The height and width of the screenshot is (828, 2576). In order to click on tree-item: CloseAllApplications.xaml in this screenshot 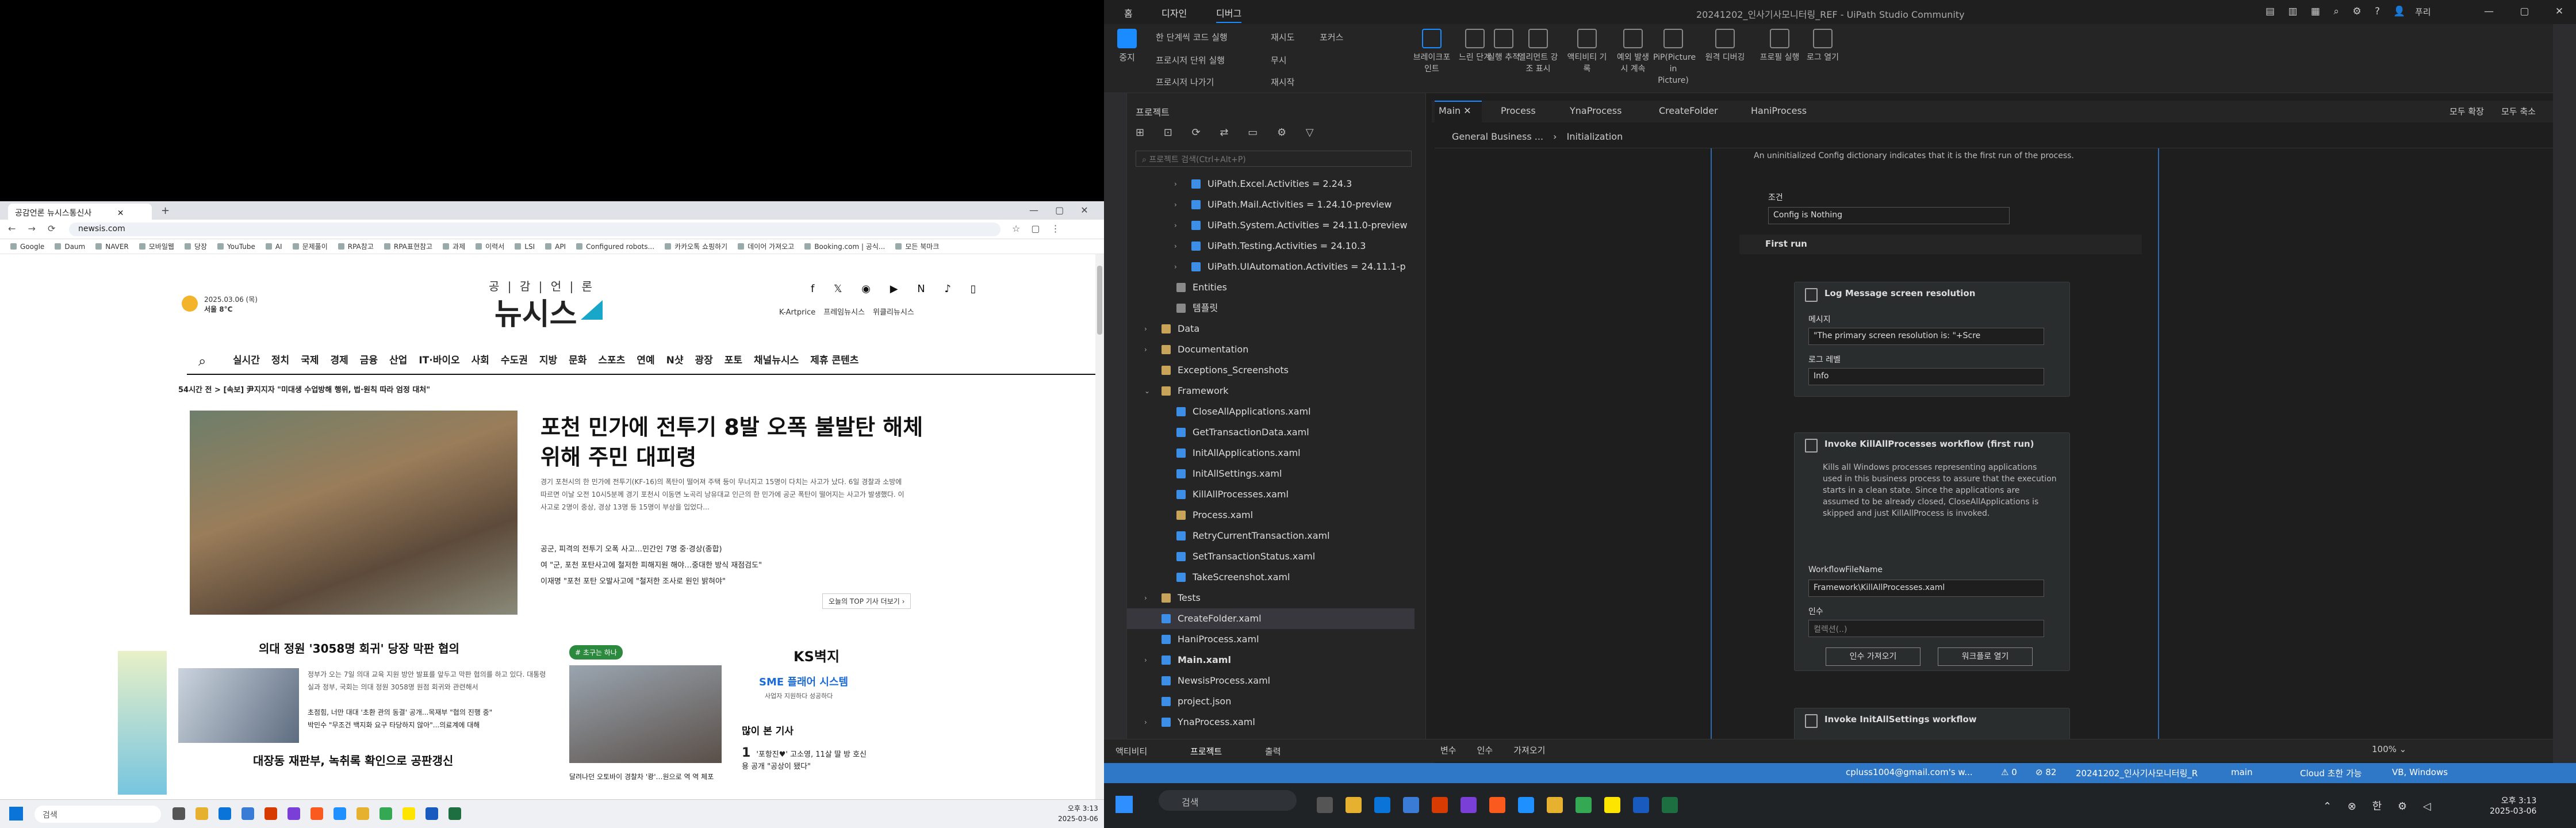, I will do `click(1270, 411)`.